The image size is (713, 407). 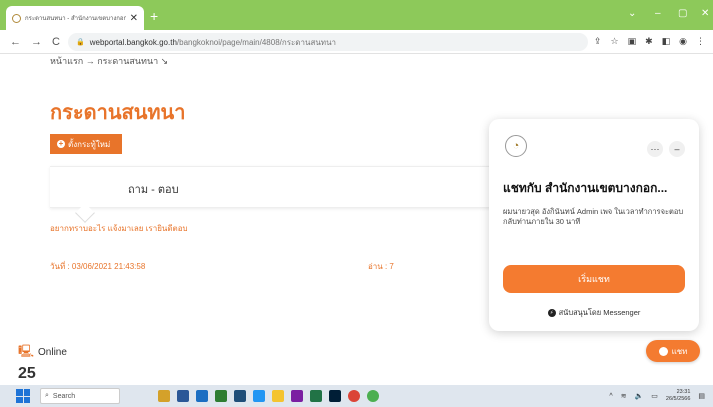 I want to click on url-domain: webportal.bangkok.go.th, so click(x=133, y=42).